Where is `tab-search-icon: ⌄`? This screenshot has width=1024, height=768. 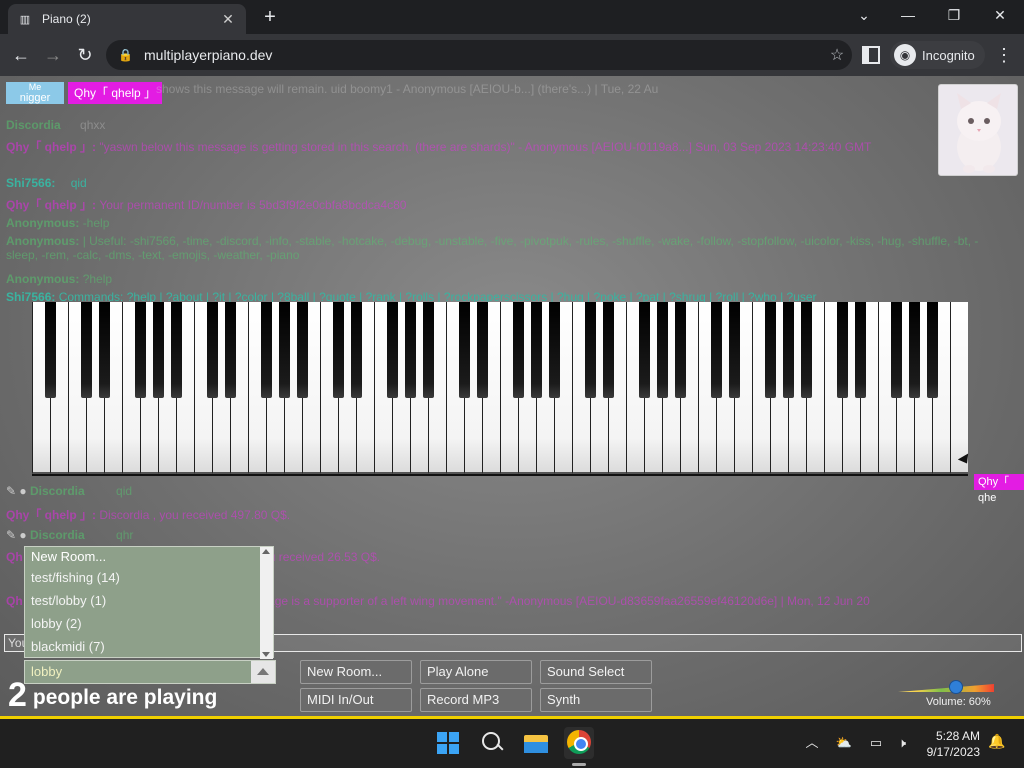 tab-search-icon: ⌄ is located at coordinates (864, 16).